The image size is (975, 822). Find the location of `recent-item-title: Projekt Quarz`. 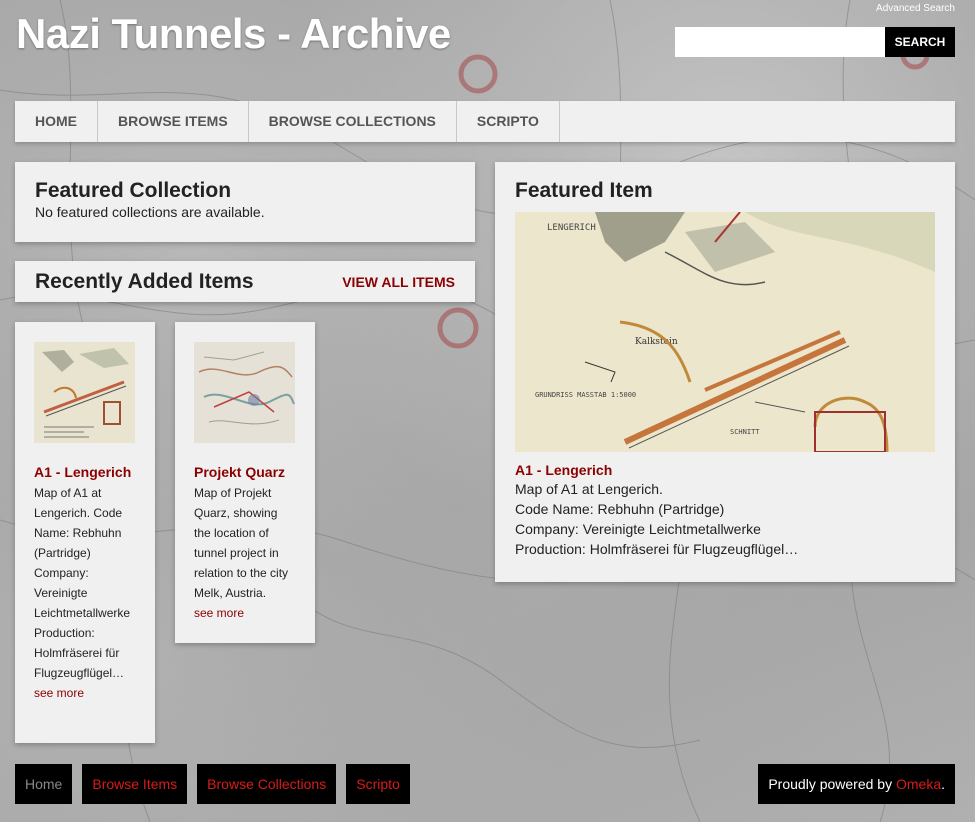

recent-item-title: Projekt Quarz is located at coordinates (245, 472).